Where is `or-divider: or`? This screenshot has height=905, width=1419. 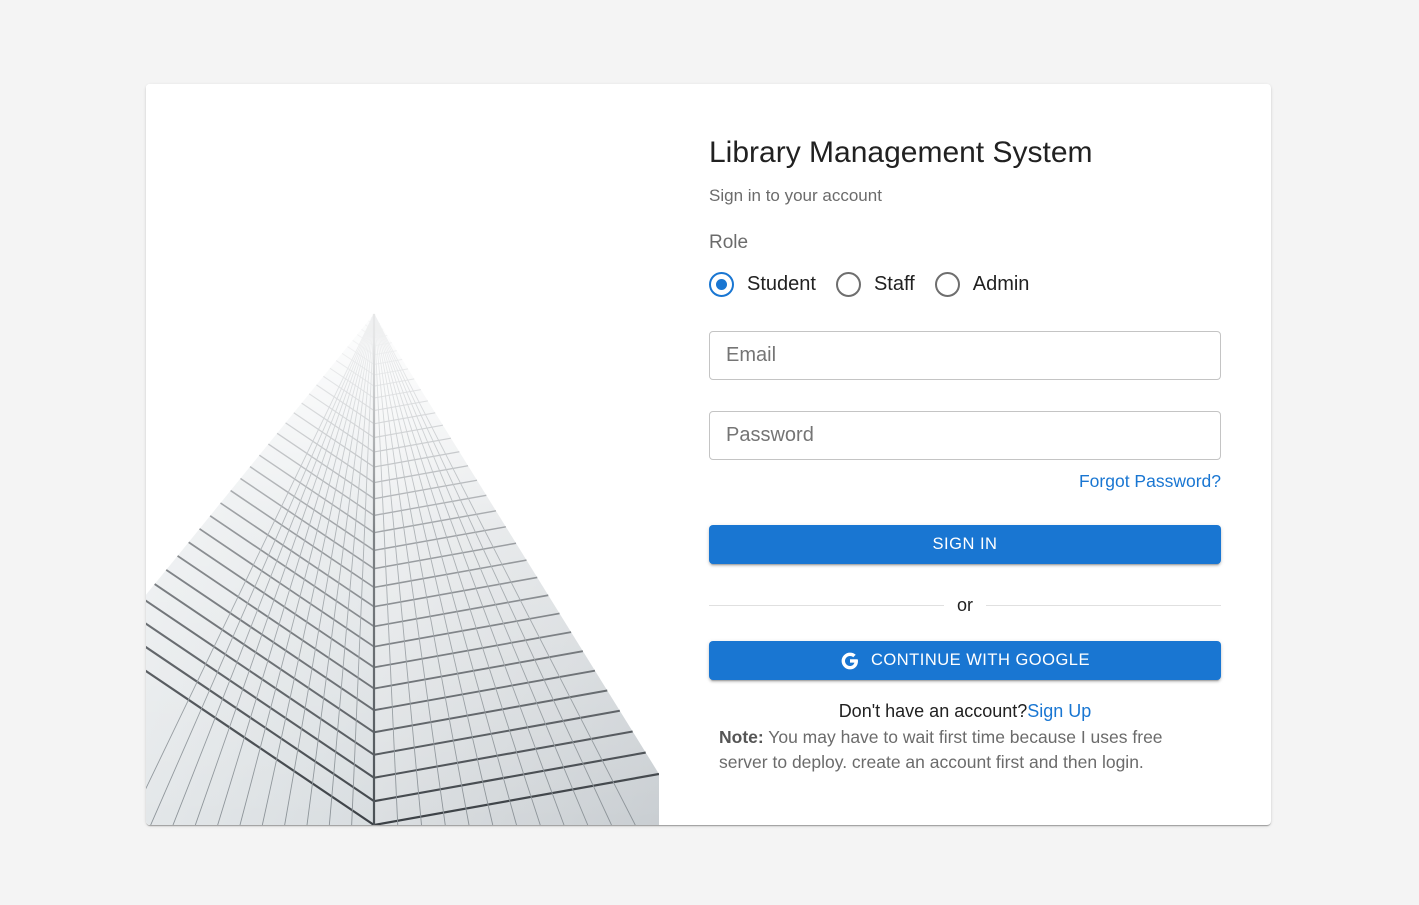 or-divider: or is located at coordinates (965, 605).